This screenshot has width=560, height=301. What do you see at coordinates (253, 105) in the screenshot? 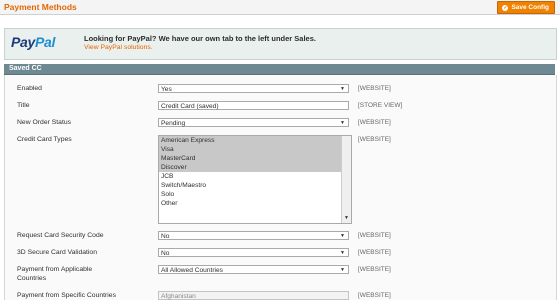
I see `title-input: Credit Card (saved)` at bounding box center [253, 105].